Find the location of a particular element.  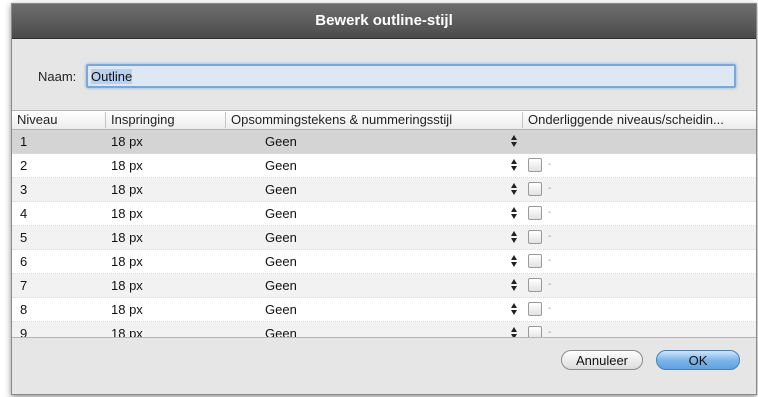

level-cell: 5 is located at coordinates (24, 237).